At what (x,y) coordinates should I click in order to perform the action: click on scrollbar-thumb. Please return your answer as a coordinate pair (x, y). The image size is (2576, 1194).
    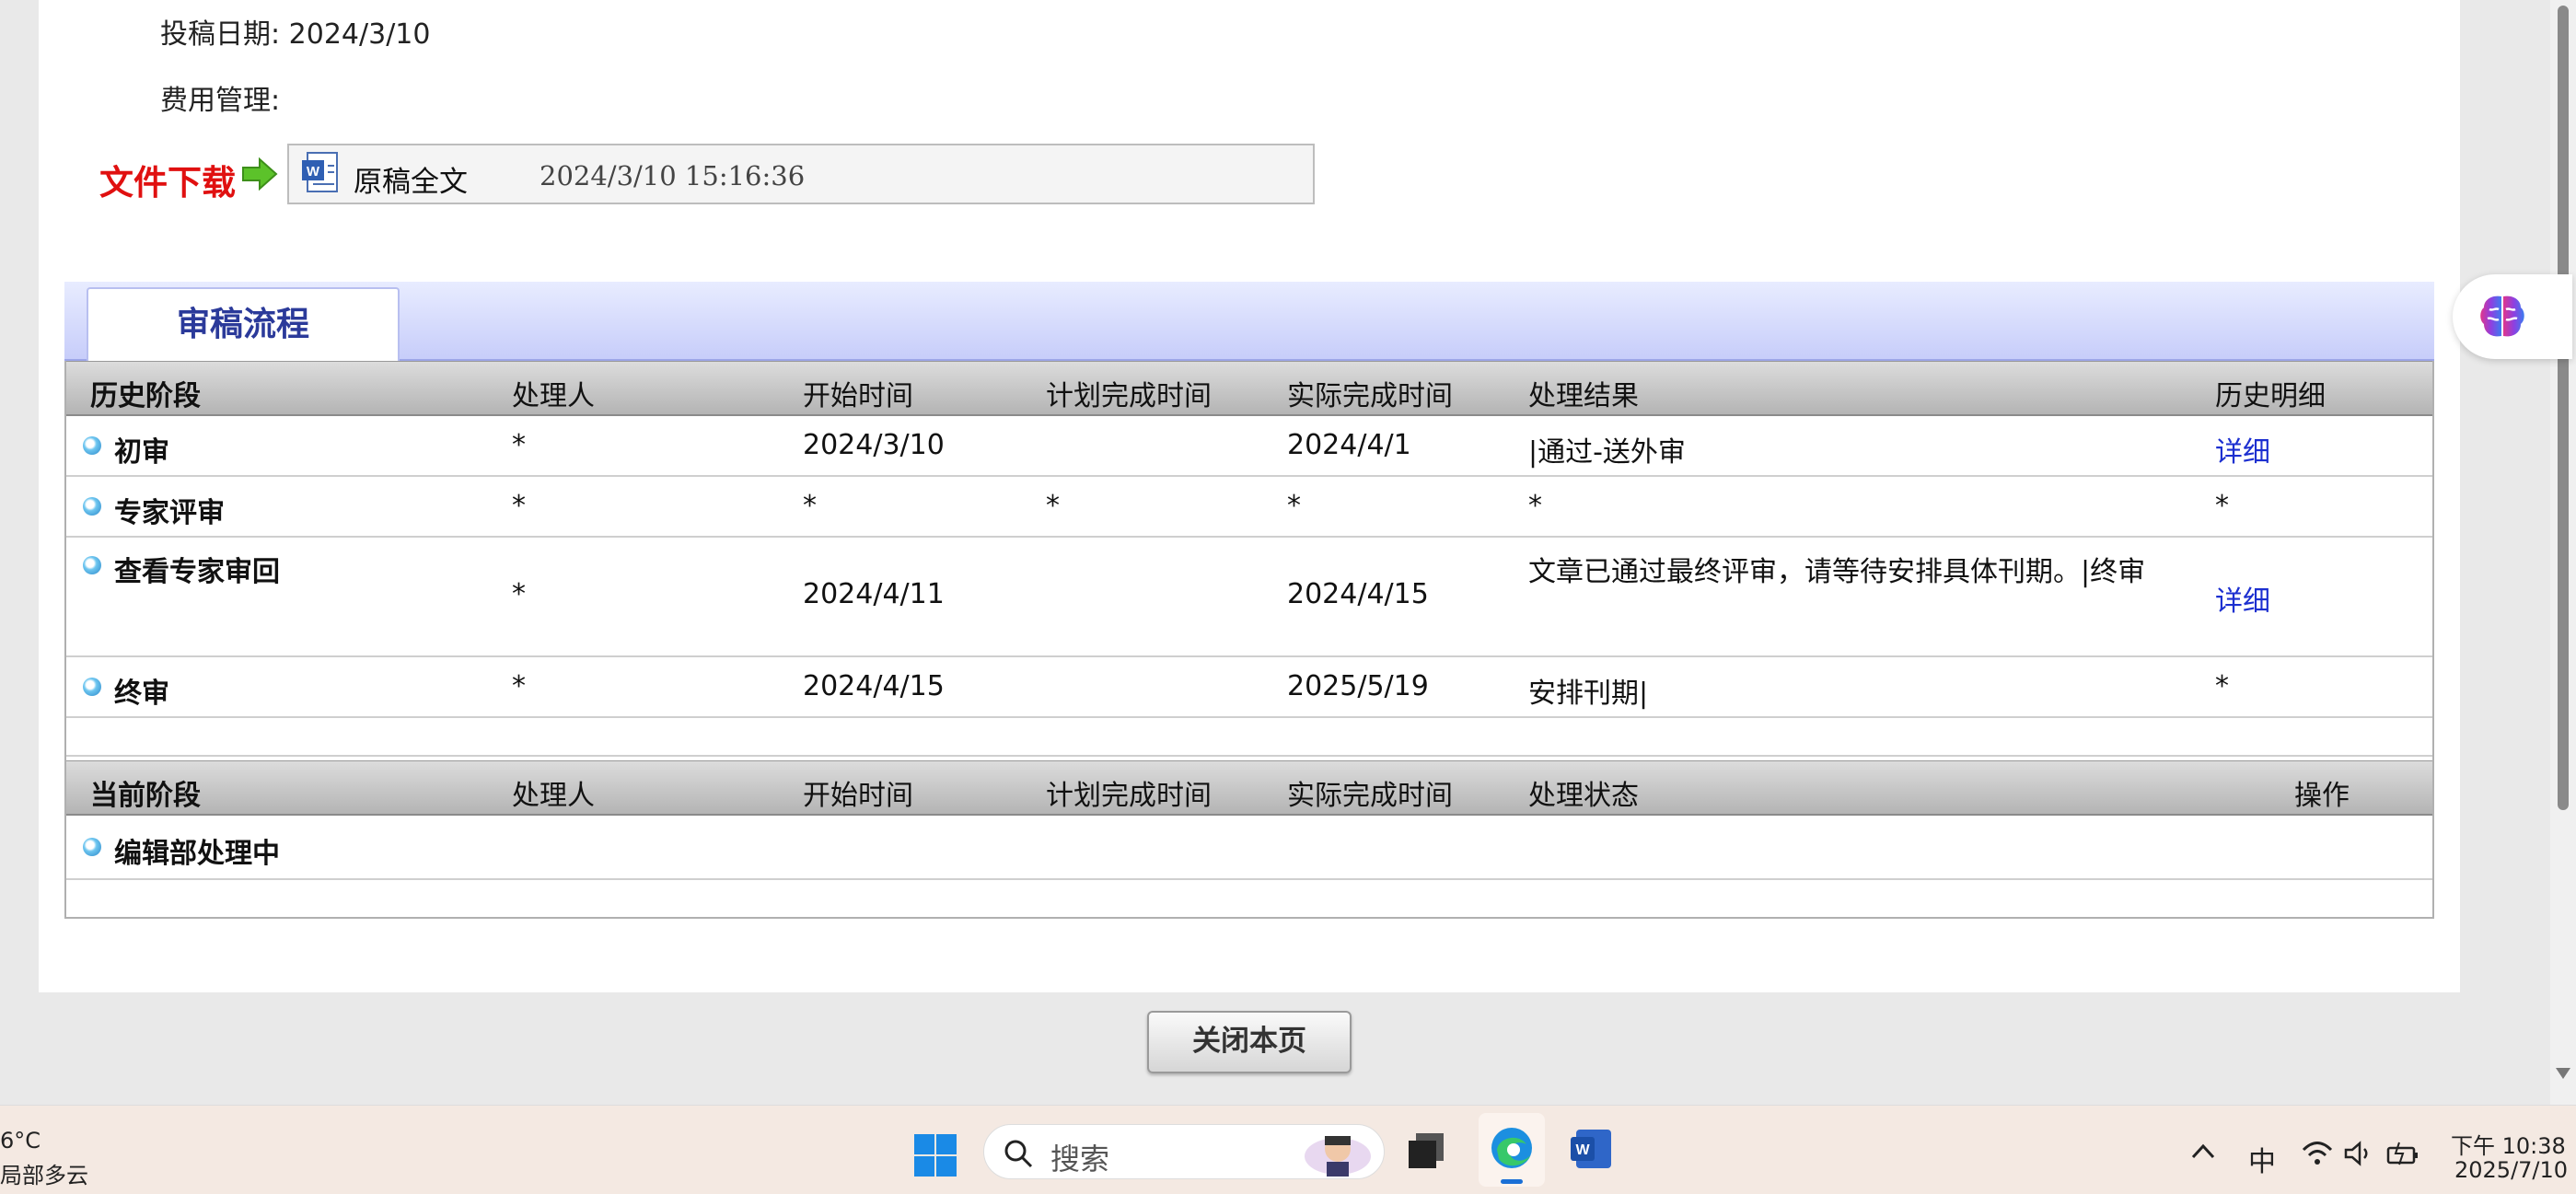
    Looking at the image, I should click on (2563, 408).